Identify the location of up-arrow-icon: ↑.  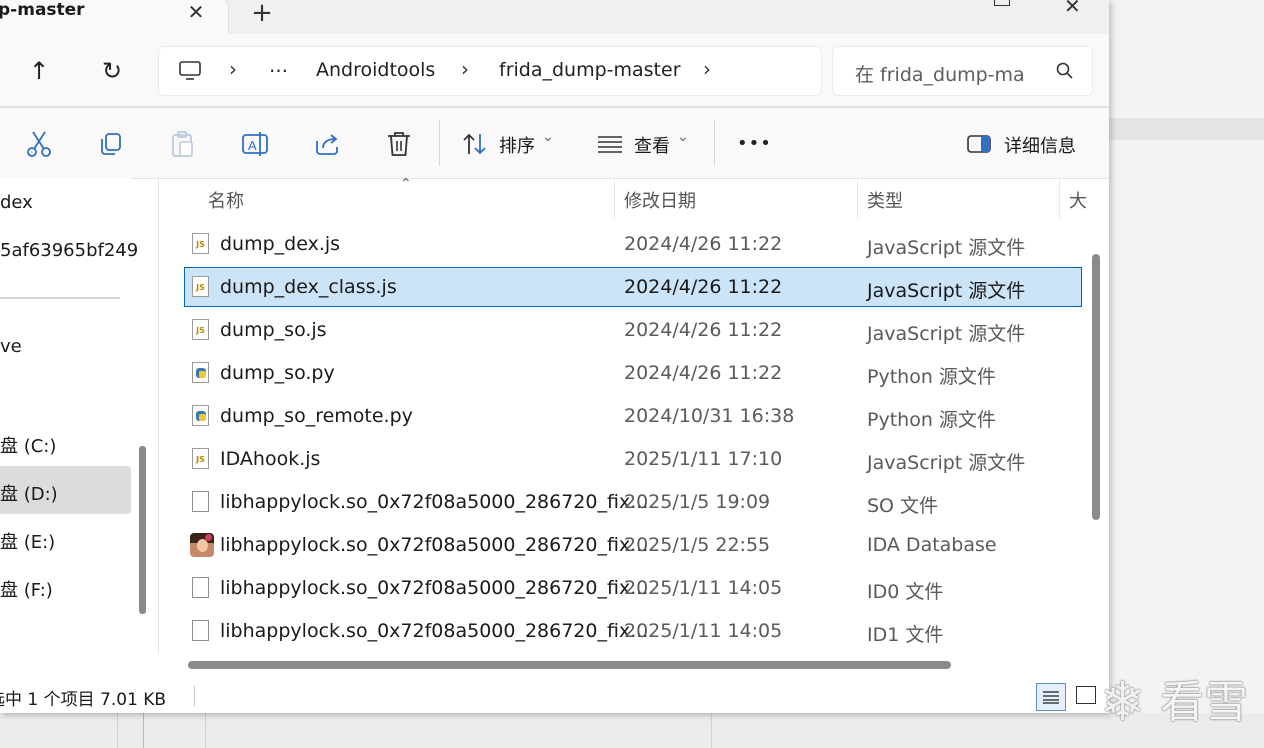
(39, 72).